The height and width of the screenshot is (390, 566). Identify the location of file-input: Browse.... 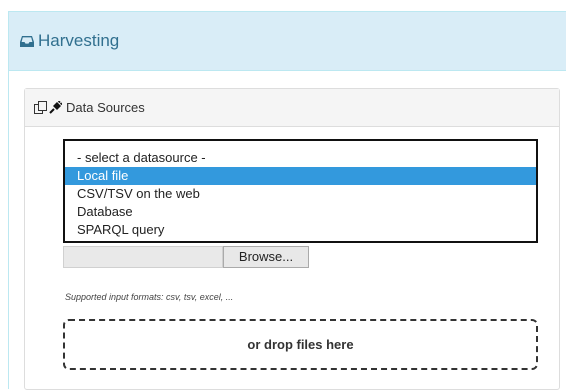
(188, 257).